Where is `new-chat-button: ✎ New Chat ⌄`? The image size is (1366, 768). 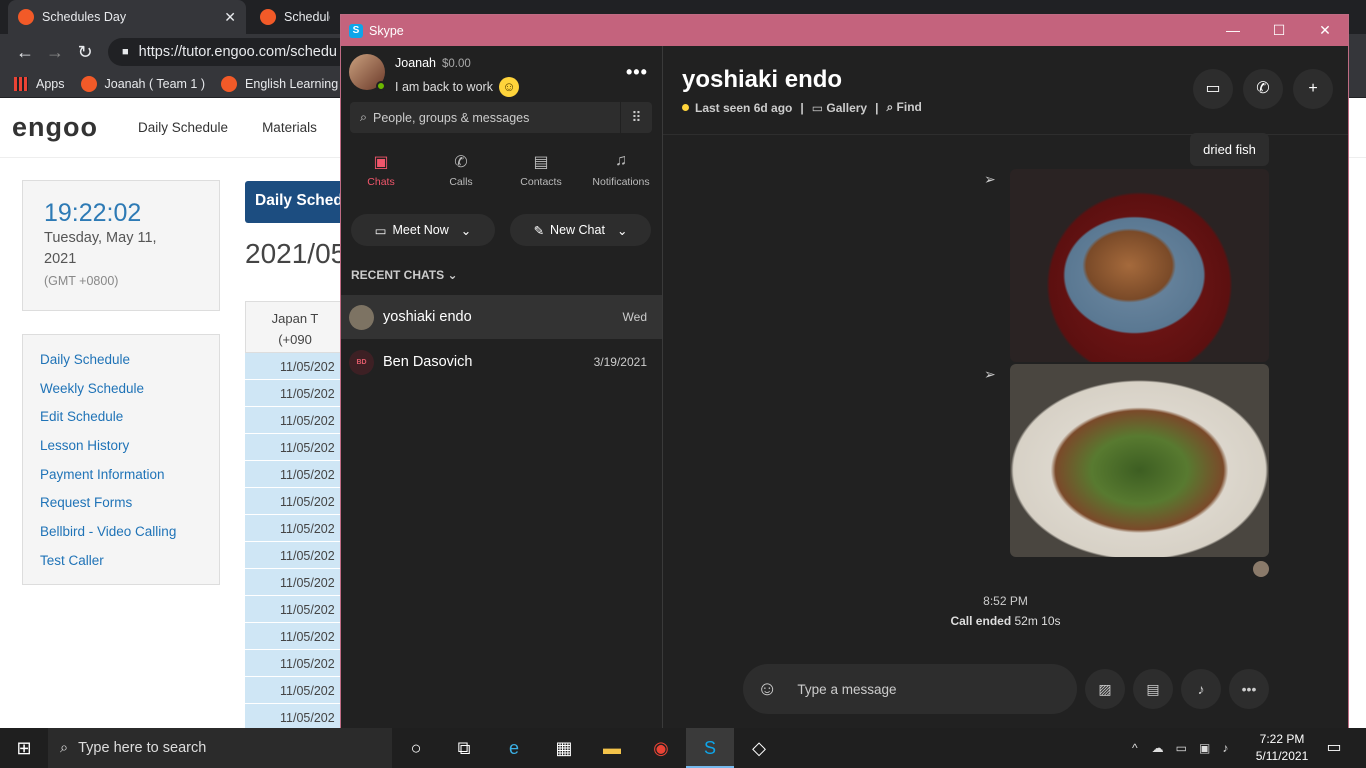
new-chat-button: ✎ New Chat ⌄ is located at coordinates (580, 230).